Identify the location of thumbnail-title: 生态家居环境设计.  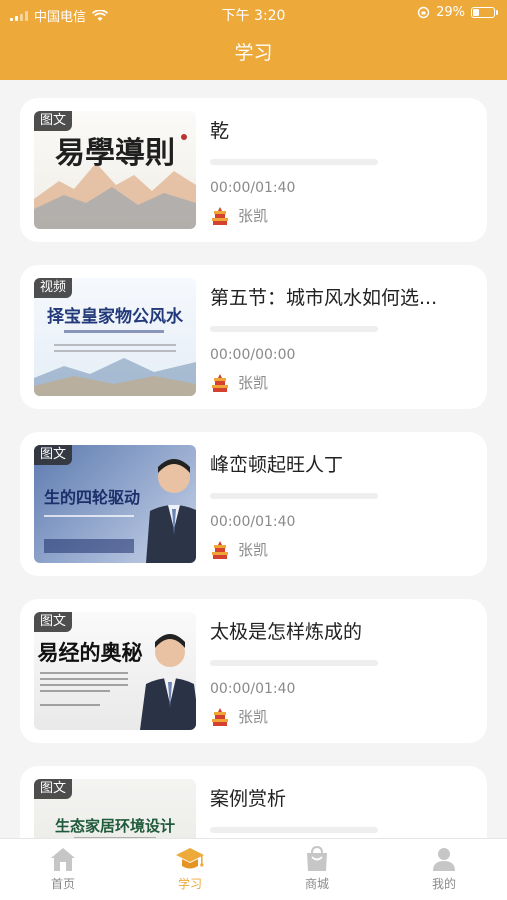
(115, 826).